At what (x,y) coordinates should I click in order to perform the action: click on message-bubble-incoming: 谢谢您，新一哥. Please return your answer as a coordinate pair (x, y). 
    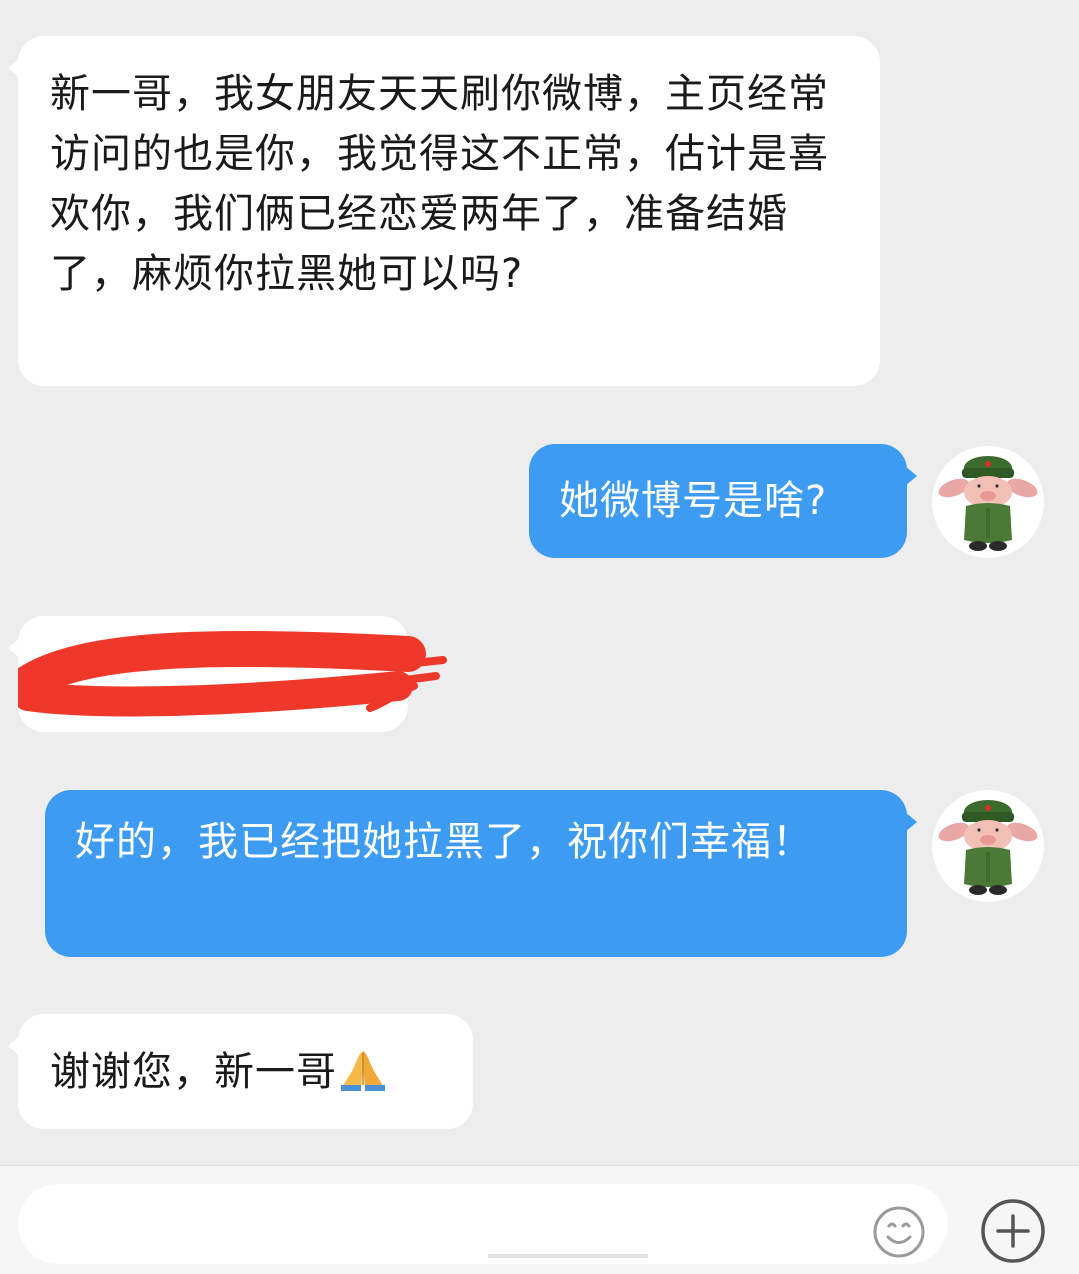
    Looking at the image, I should click on (240, 1071).